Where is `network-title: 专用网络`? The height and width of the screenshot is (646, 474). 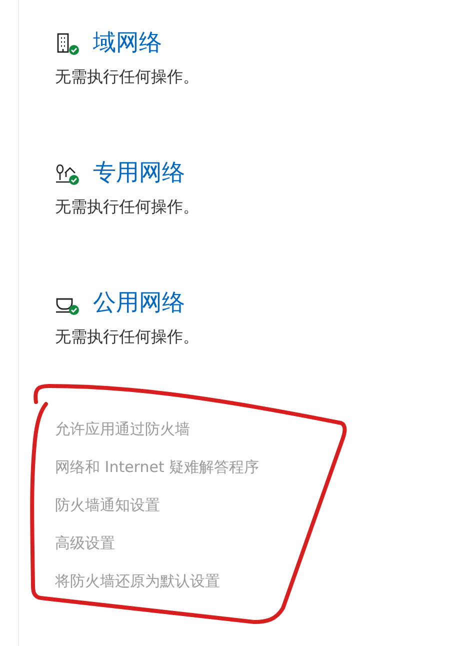 network-title: 专用网络 is located at coordinates (139, 173).